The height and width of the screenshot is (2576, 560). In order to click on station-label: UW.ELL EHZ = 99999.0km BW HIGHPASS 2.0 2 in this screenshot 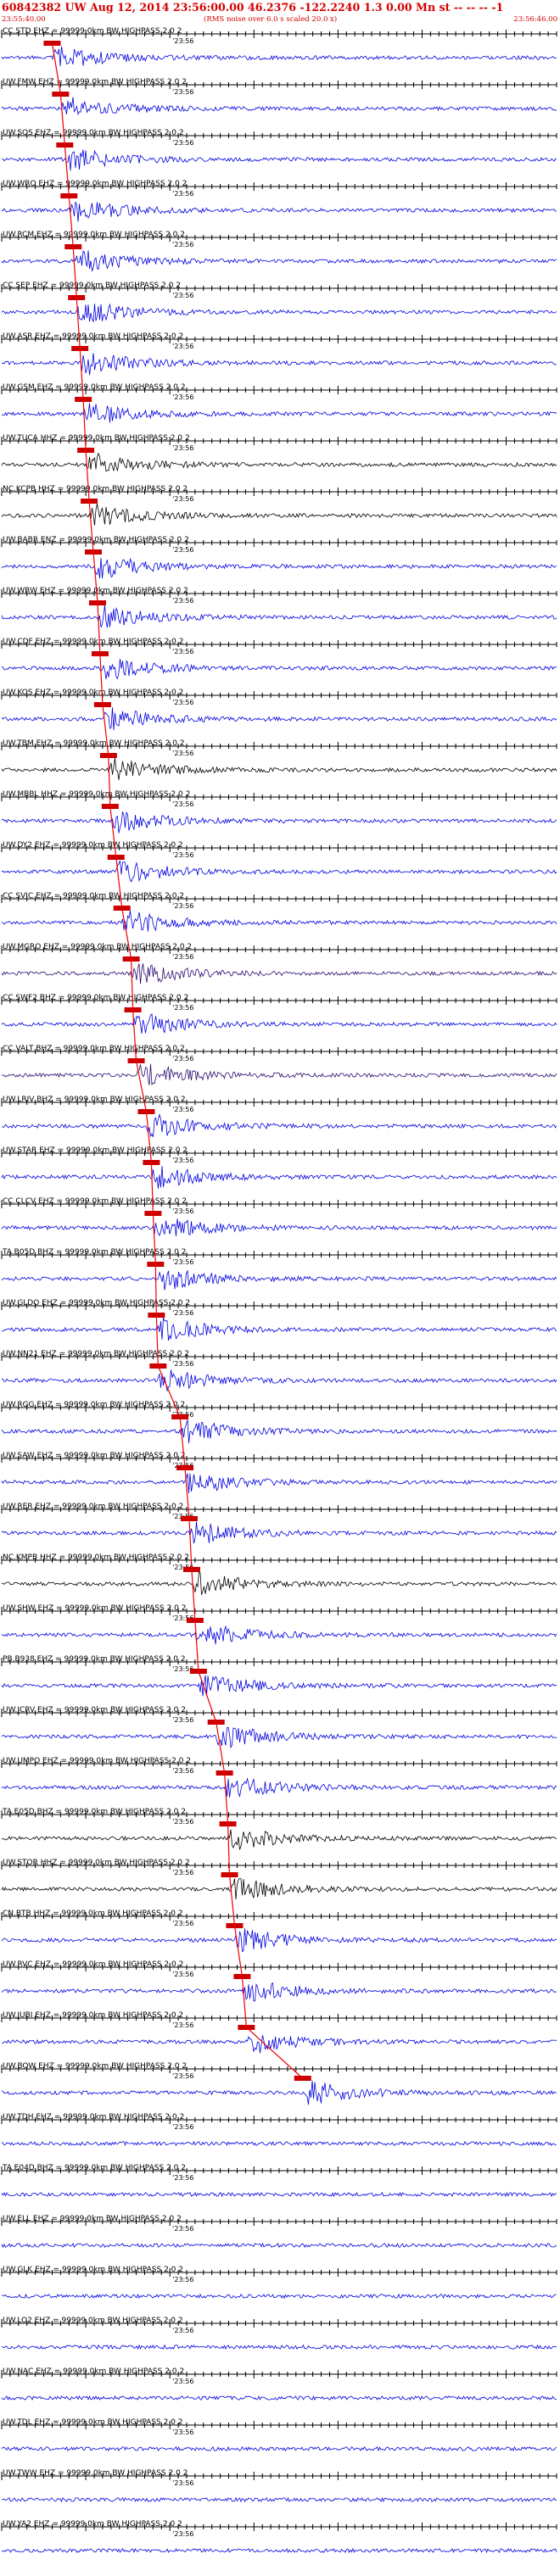, I will do `click(92, 2219)`.